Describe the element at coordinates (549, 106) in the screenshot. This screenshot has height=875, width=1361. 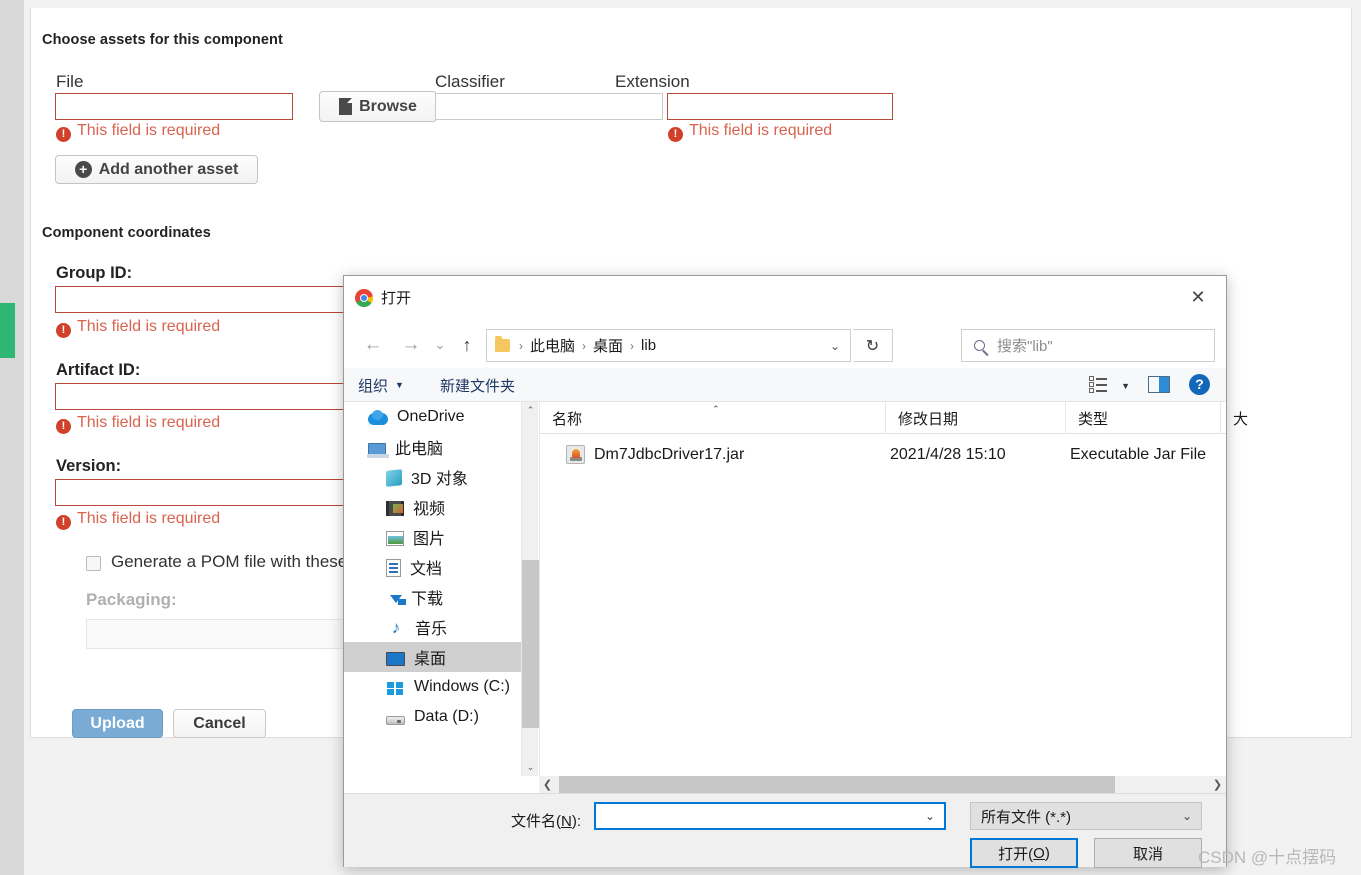
I see `classifier-input` at that location.